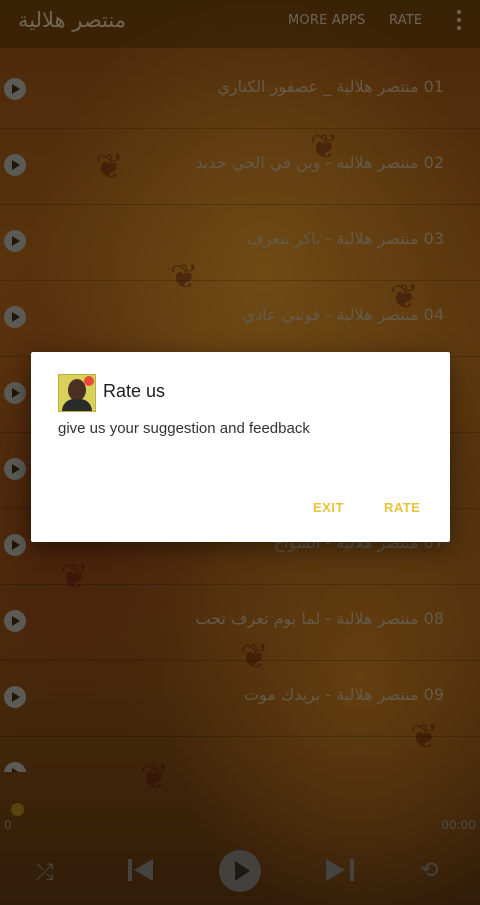 This screenshot has width=480, height=905. Describe the element at coordinates (134, 391) in the screenshot. I see `dialog-title: Rate us` at that location.